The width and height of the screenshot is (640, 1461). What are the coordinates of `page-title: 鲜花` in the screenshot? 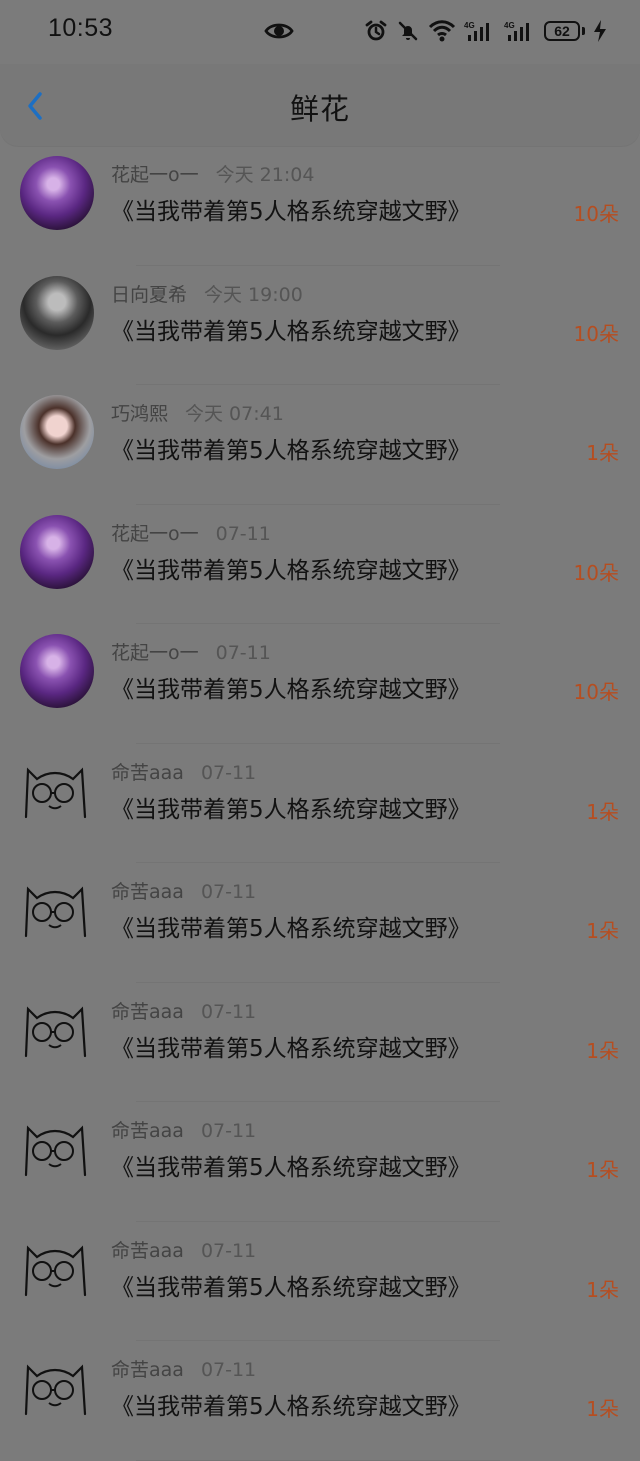 It's located at (319, 109).